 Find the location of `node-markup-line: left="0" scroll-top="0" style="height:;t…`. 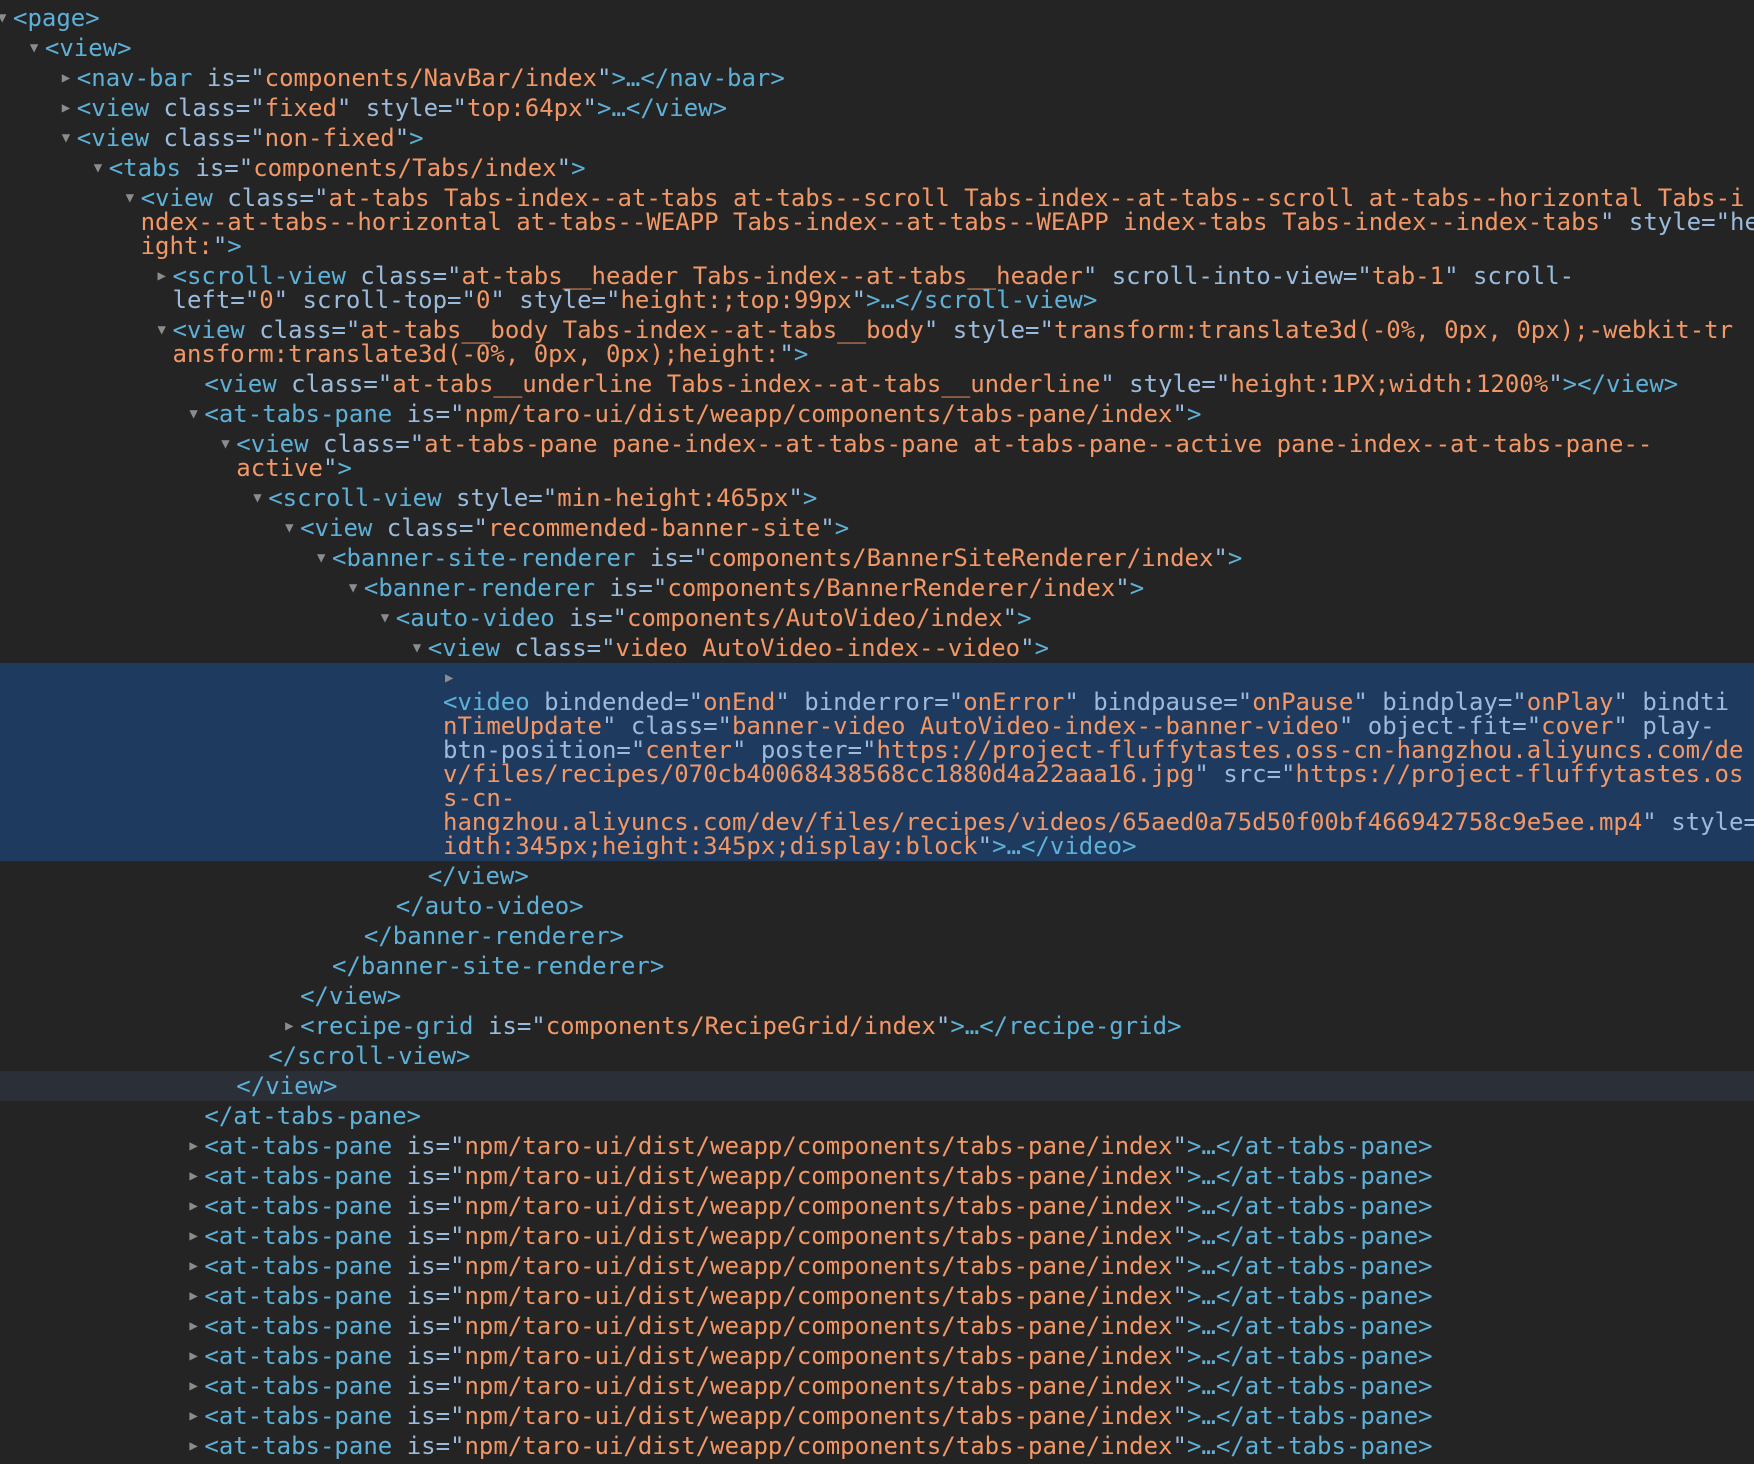

node-markup-line: left="0" scroll-top="0" style="height:;t… is located at coordinates (963, 300).